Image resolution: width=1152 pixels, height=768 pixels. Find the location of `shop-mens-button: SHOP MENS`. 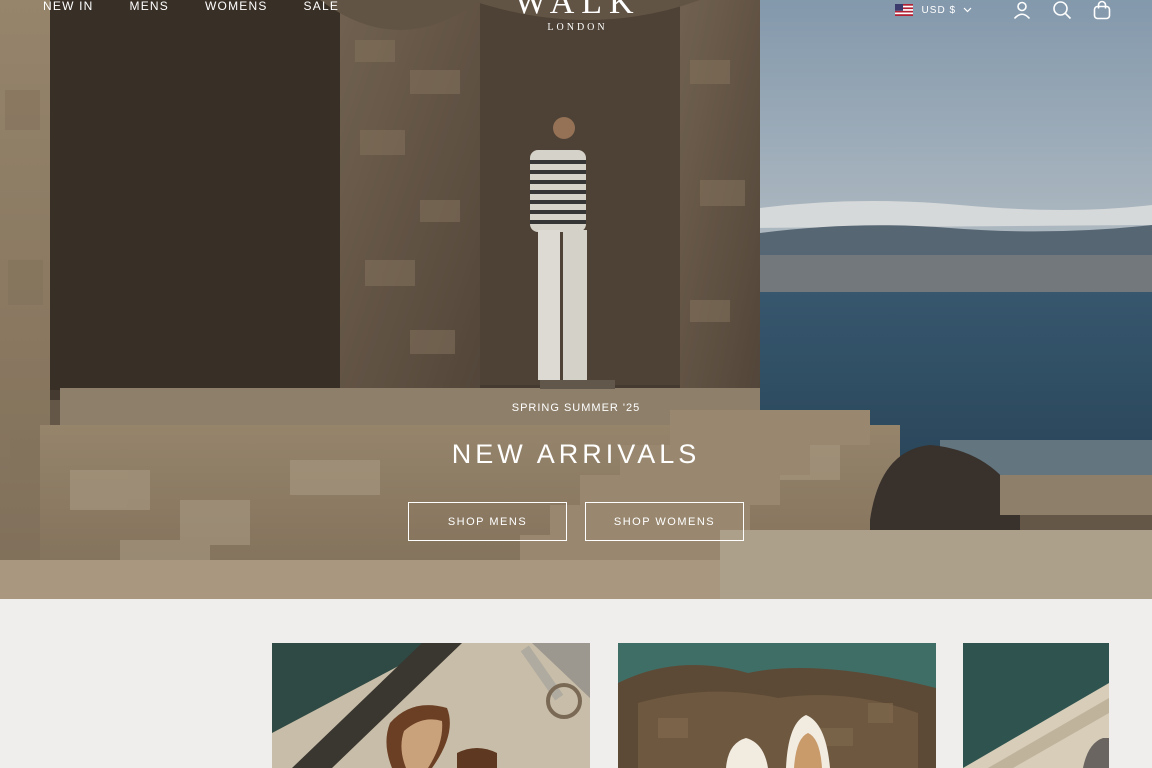

shop-mens-button: SHOP MENS is located at coordinates (487, 521).